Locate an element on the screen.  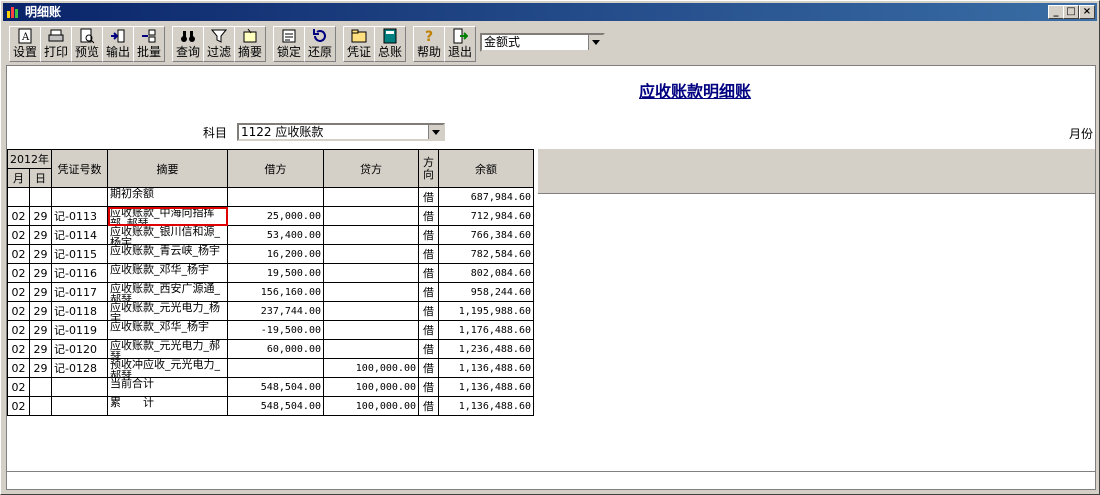
toolbar-button-ledger: 总账 is located at coordinates (390, 44).